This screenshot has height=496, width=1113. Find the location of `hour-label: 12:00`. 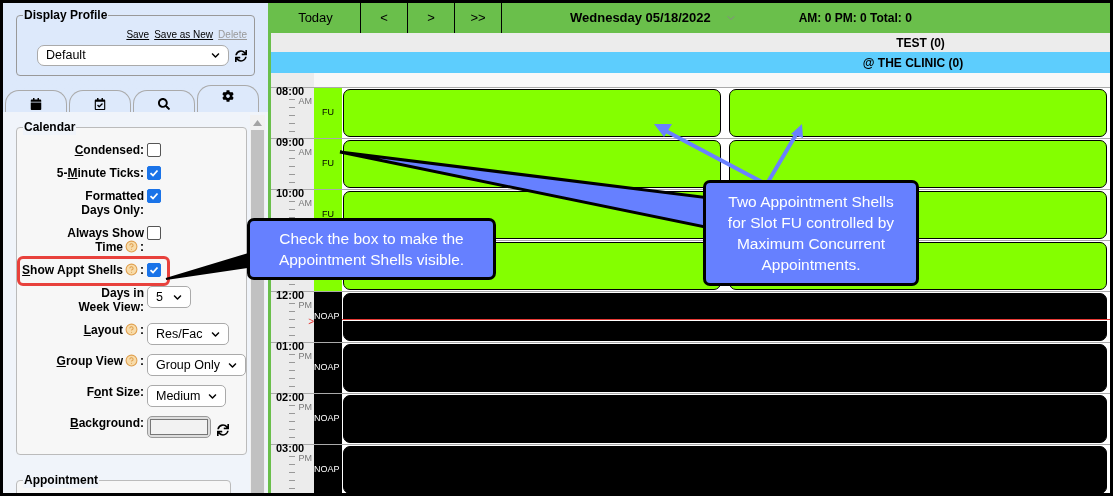

hour-label: 12:00 is located at coordinates (290, 295).